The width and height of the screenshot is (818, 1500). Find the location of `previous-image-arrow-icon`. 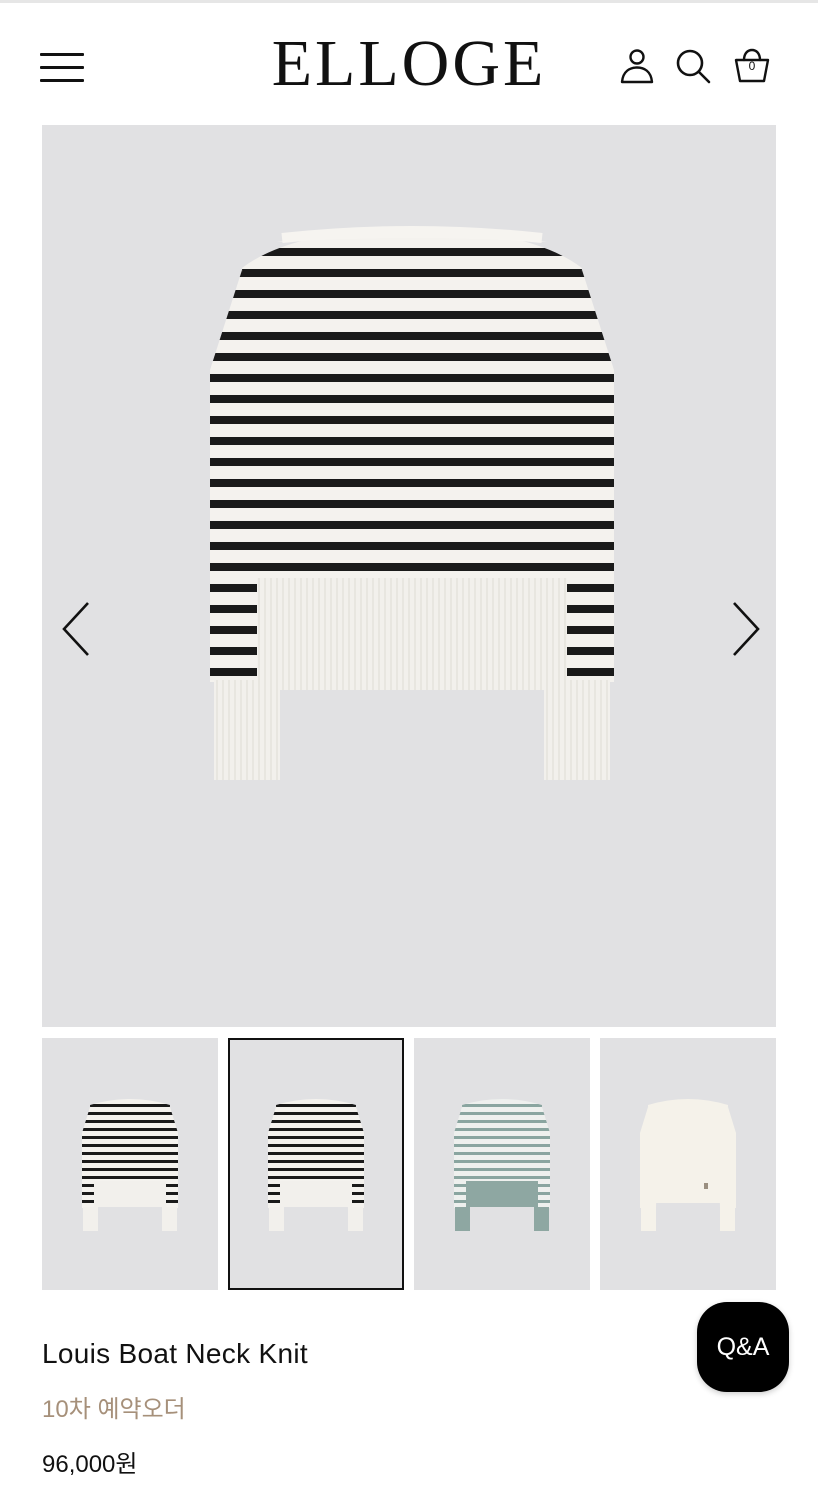

previous-image-arrow-icon is located at coordinates (77, 629).